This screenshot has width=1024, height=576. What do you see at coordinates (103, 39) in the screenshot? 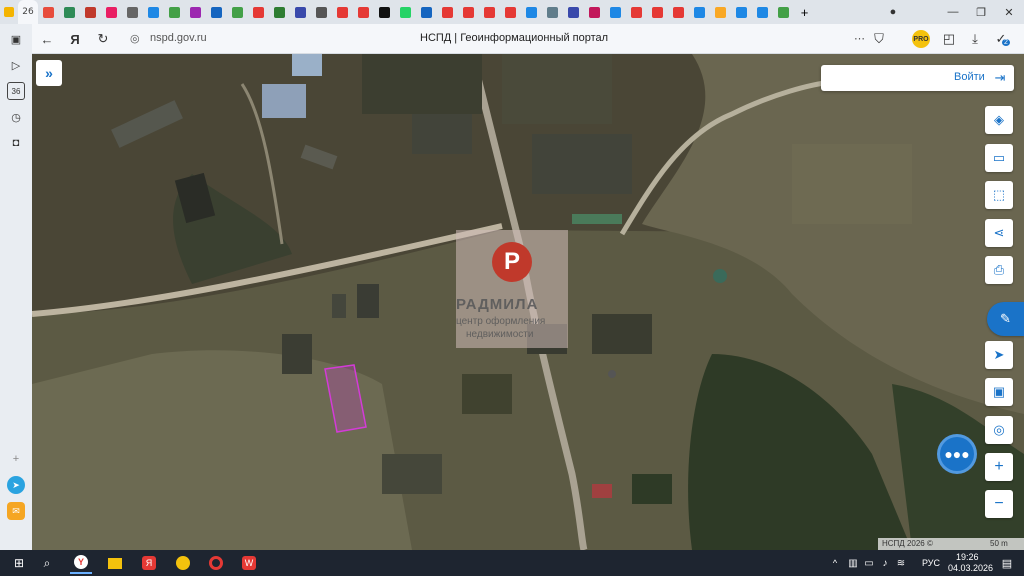
I see `refresh-icon: ↻` at bounding box center [103, 39].